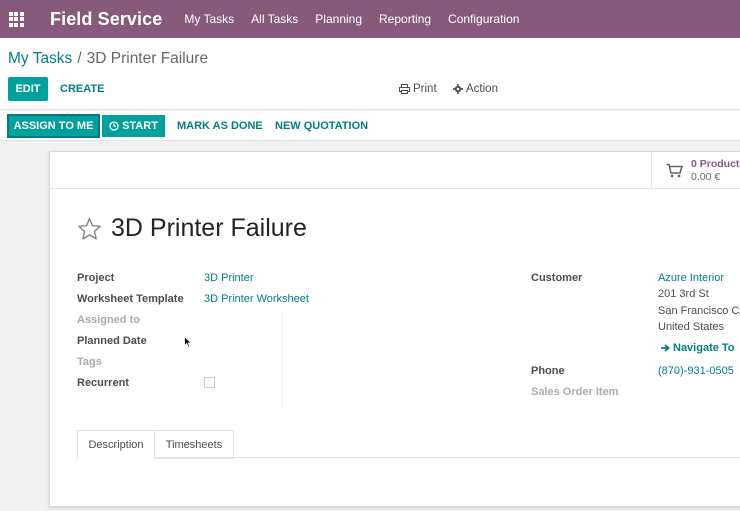  What do you see at coordinates (147, 58) in the screenshot?
I see `breadcrumb-current: 3D Printer Failure` at bounding box center [147, 58].